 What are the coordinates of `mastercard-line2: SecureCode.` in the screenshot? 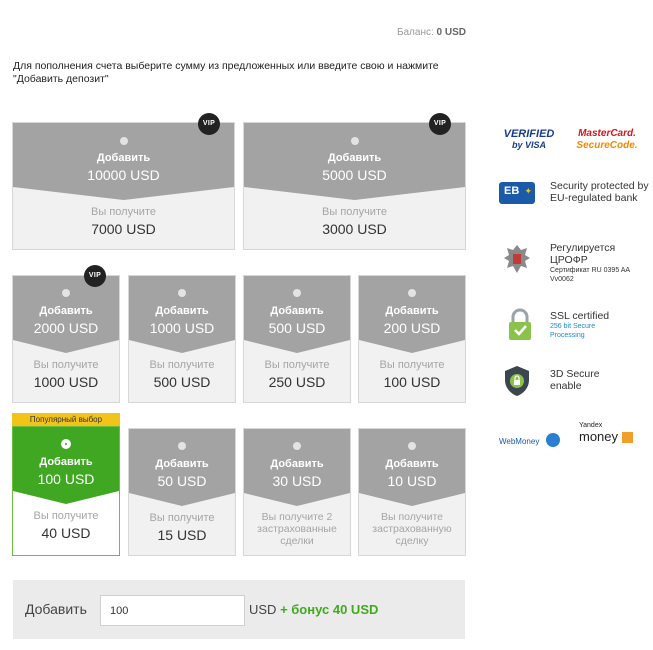 It's located at (607, 145).